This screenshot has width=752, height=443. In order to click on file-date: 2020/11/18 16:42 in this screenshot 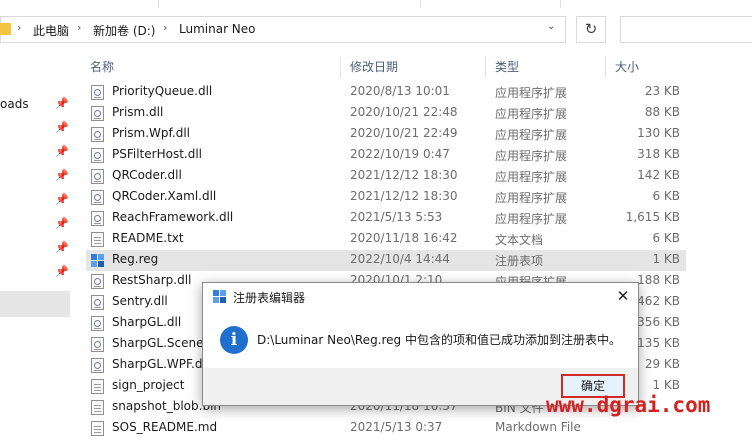, I will do `click(404, 238)`.